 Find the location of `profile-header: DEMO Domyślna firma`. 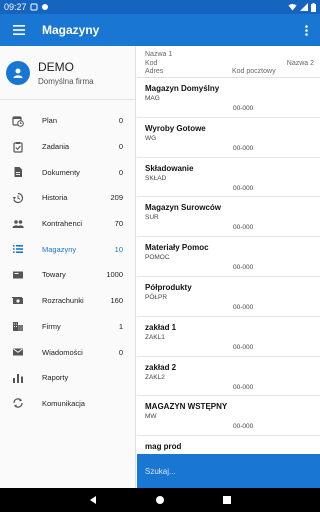

profile-header: DEMO Domyślna firma is located at coordinates (67, 73).